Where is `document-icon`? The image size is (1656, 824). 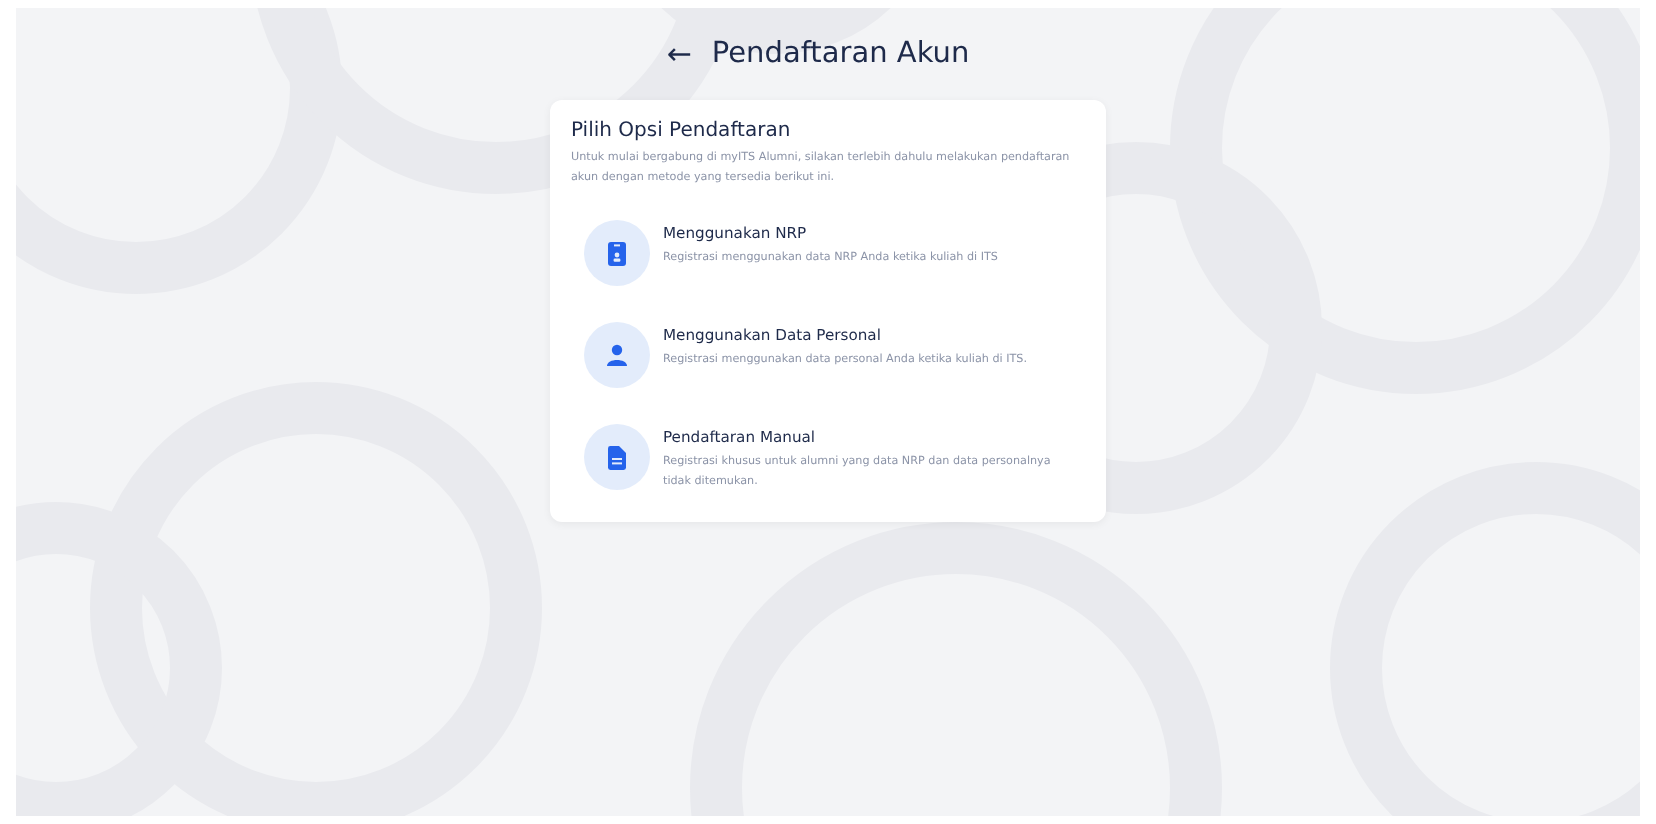 document-icon is located at coordinates (616, 457).